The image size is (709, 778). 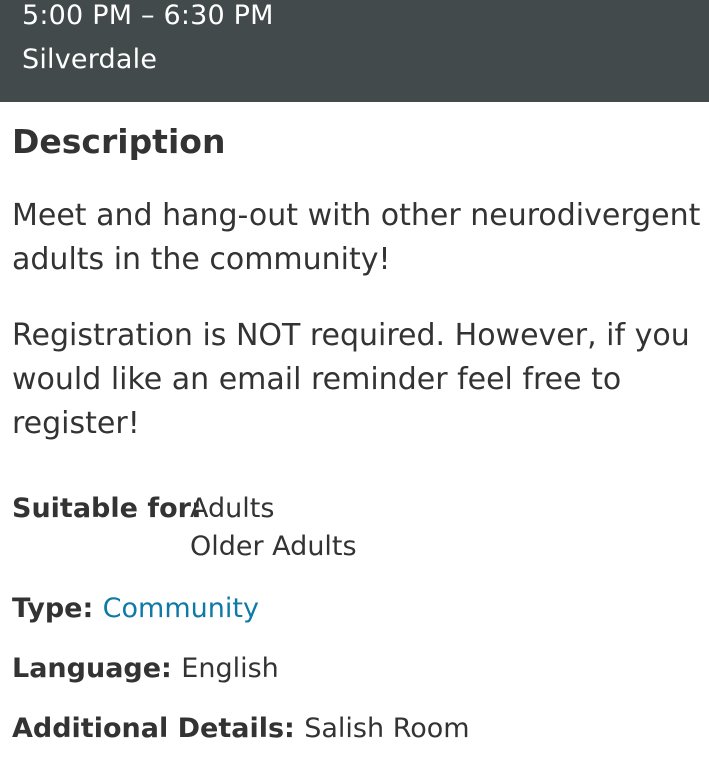 I want to click on type-label: Type:, so click(x=57, y=608).